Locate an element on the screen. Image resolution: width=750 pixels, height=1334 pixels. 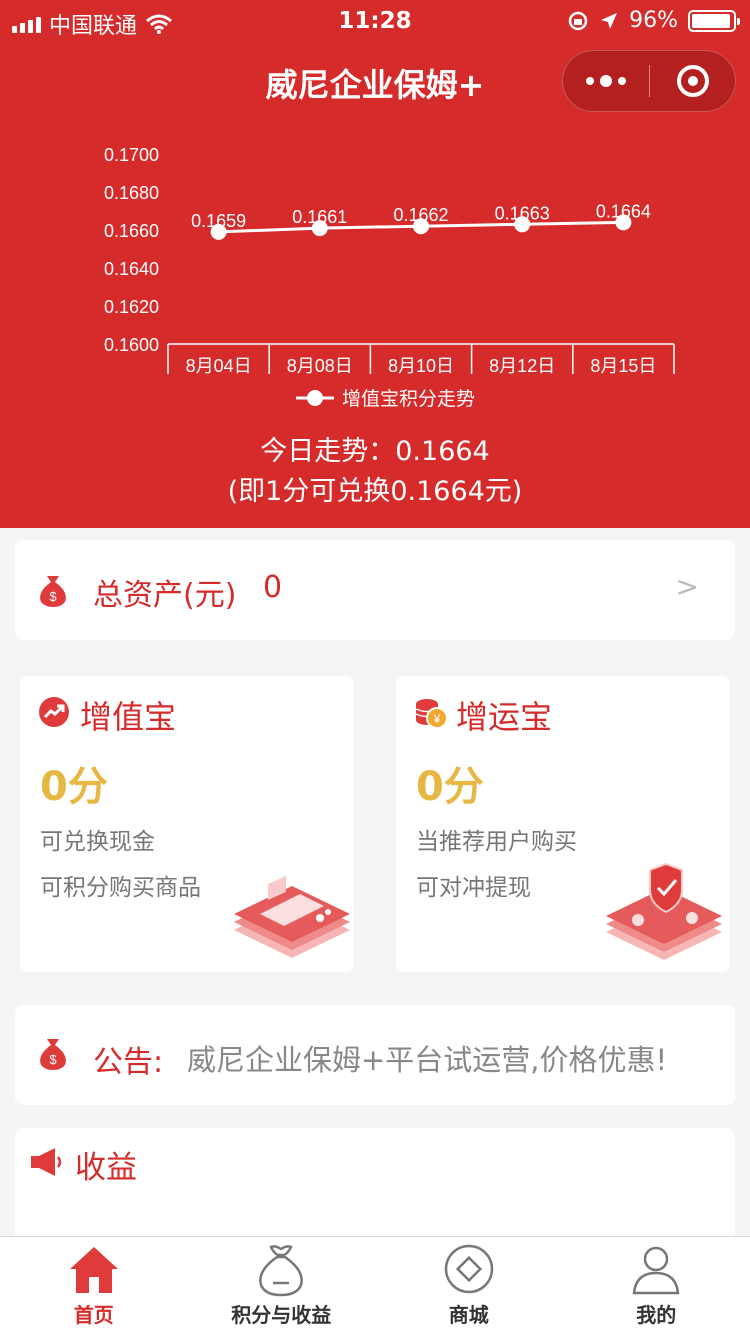
tab-home: 首页 is located at coordinates (94, 1285).